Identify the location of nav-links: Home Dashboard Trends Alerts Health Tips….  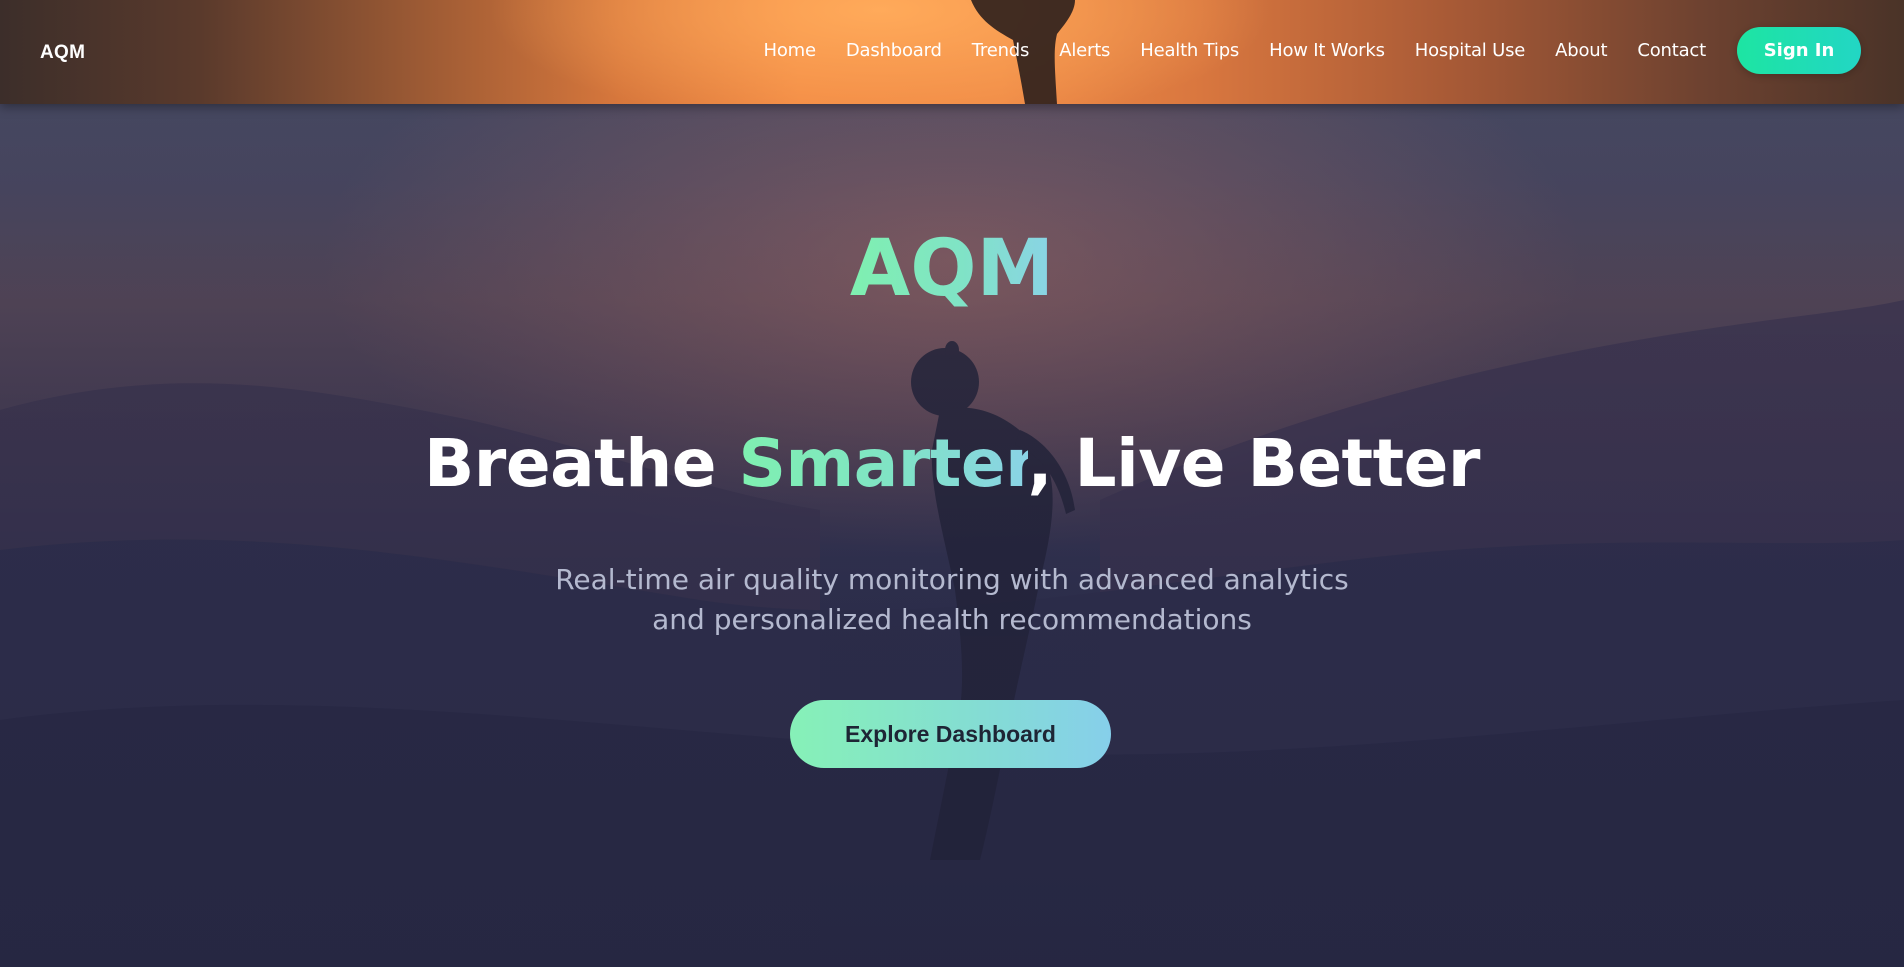
(1220, 50).